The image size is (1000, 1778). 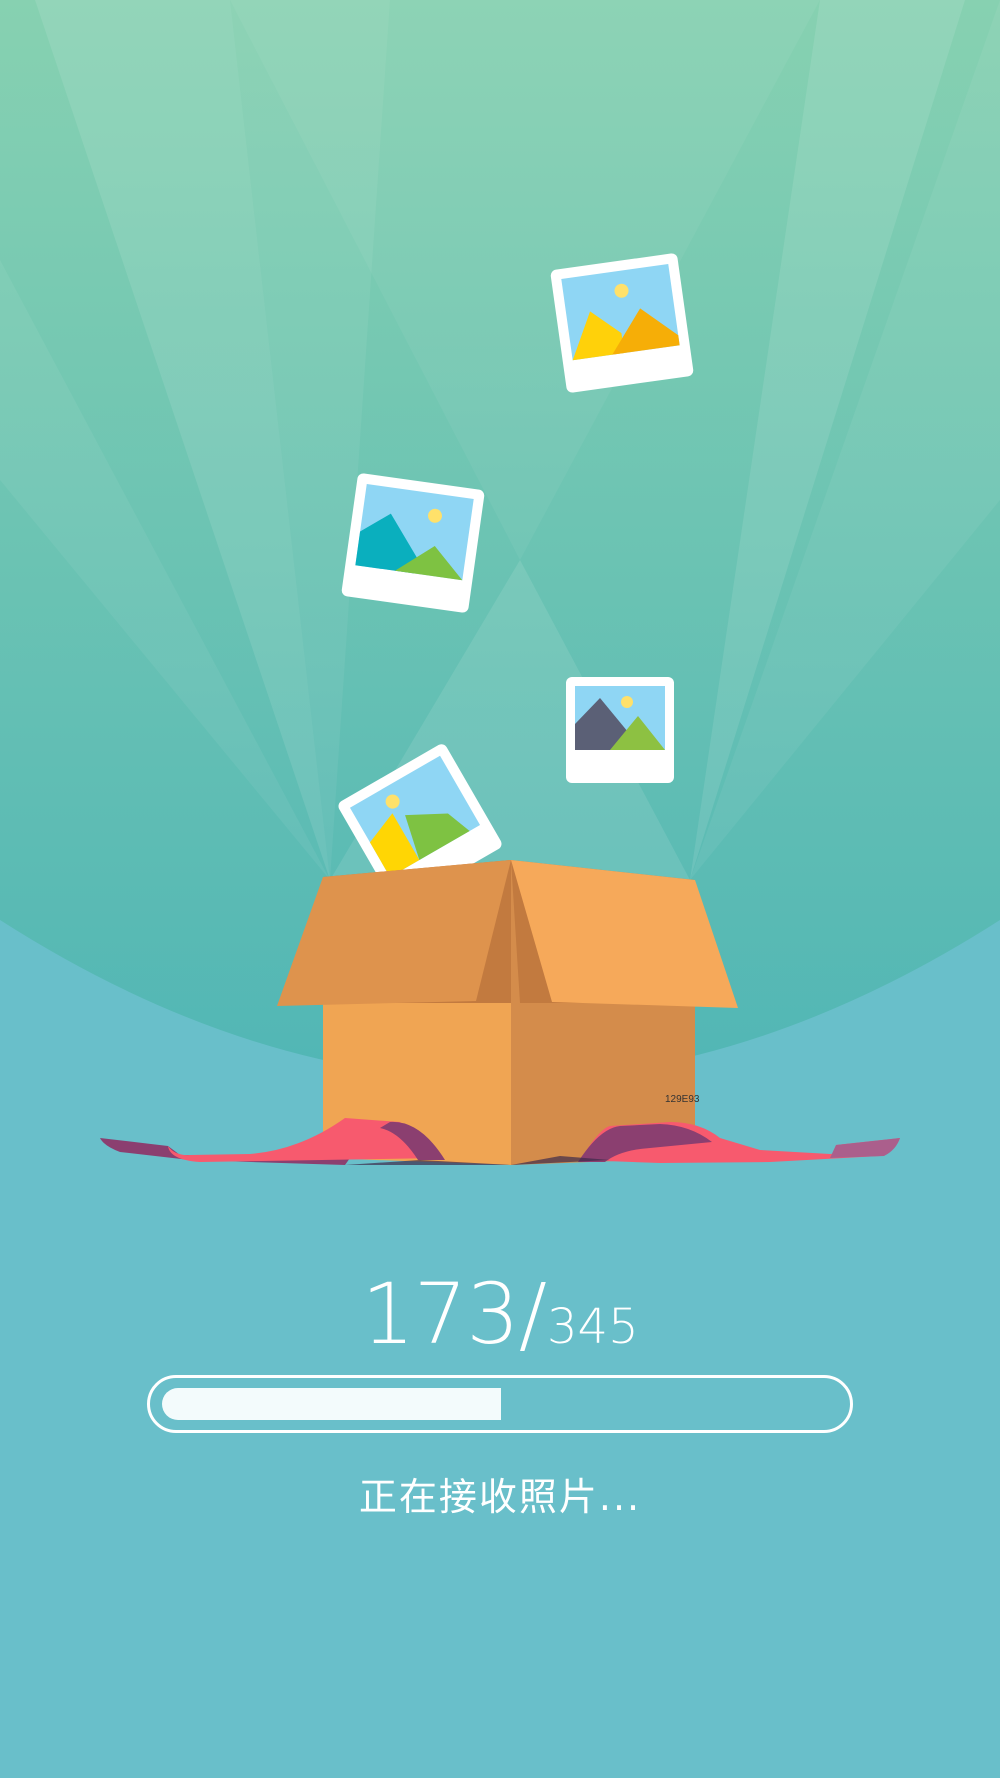 What do you see at coordinates (331, 1404) in the screenshot?
I see `progress-bar-fill` at bounding box center [331, 1404].